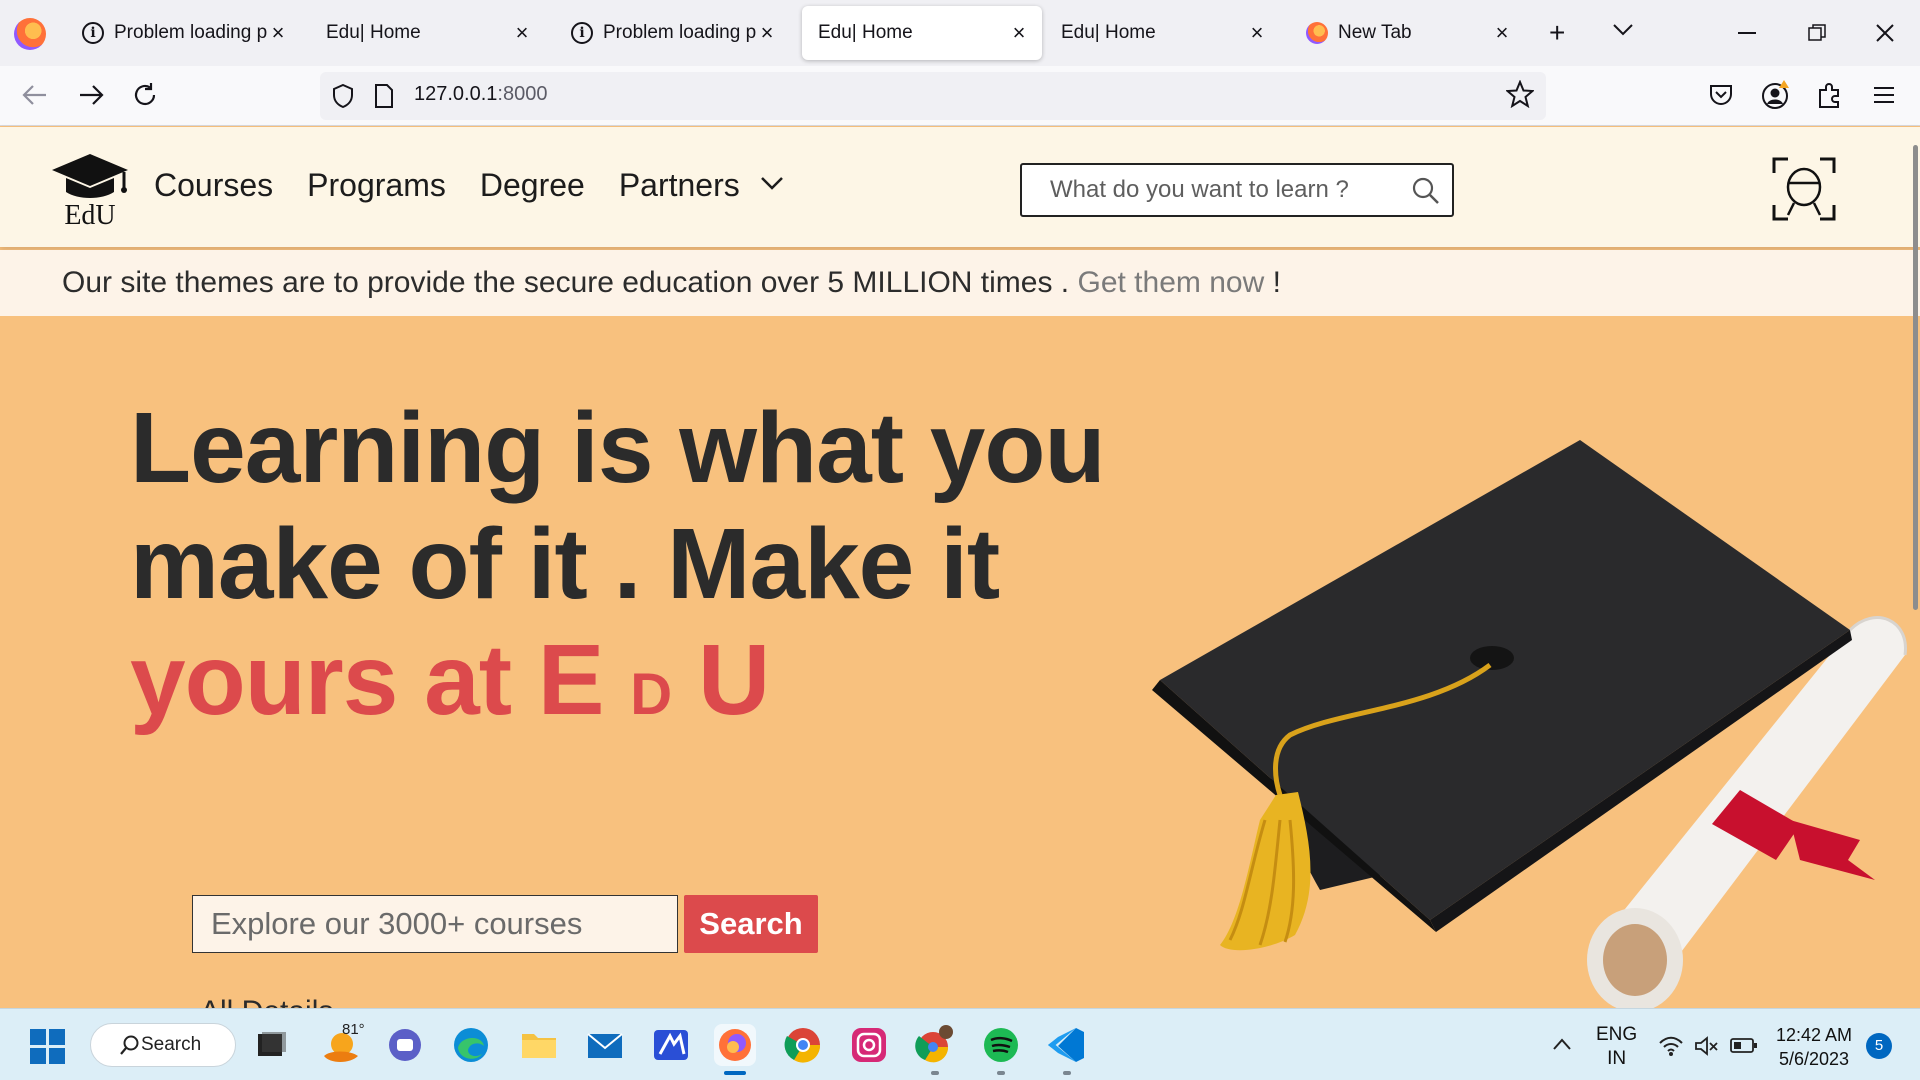 The height and width of the screenshot is (1080, 1920). Describe the element at coordinates (145, 95) in the screenshot. I see `reload-icon` at that location.